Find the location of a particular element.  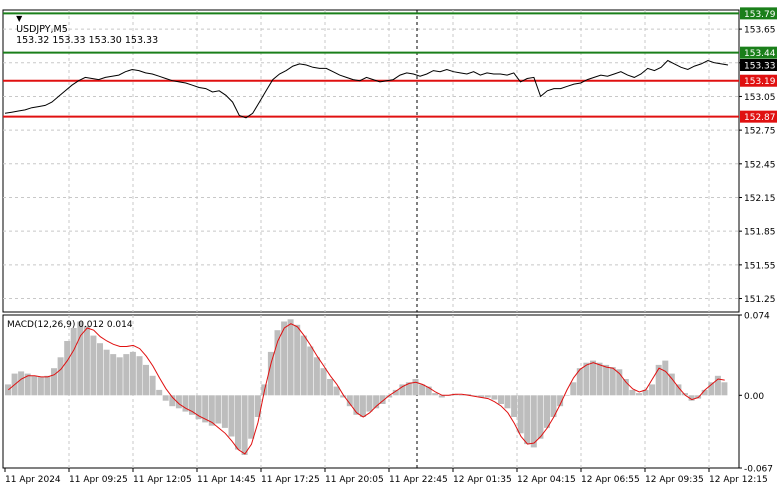

ohlc-values: 153.32 153.33 153.30 153.33 is located at coordinates (87, 40).